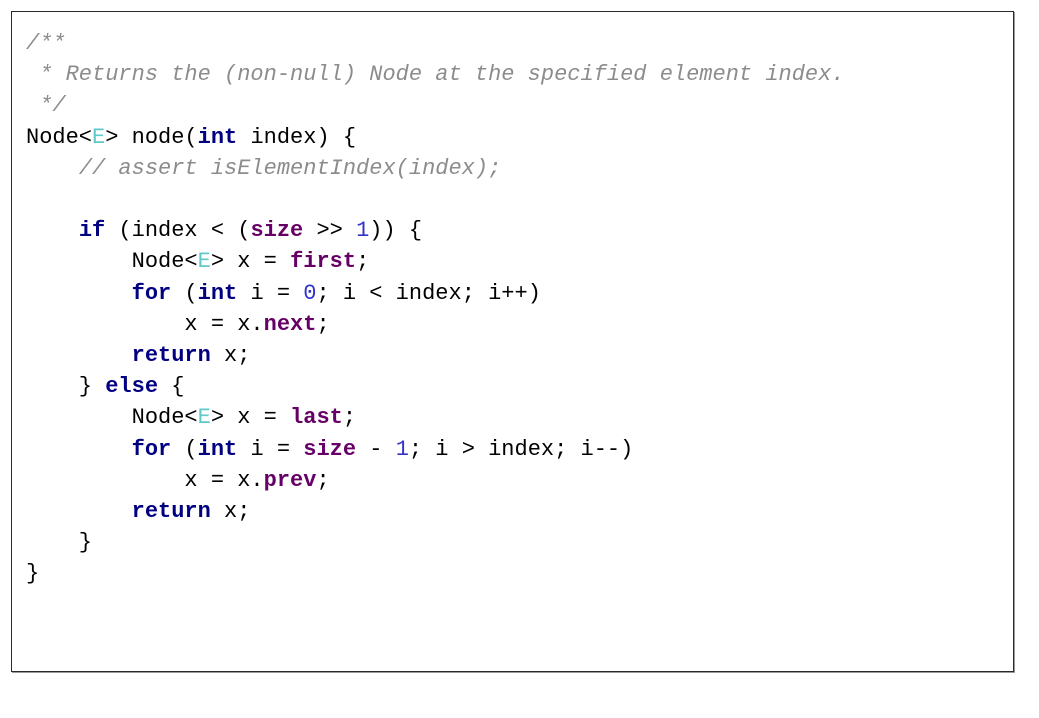 Image resolution: width=1039 pixels, height=718 pixels. What do you see at coordinates (519, 324) in the screenshot?
I see `code-line: x = x.next;` at bounding box center [519, 324].